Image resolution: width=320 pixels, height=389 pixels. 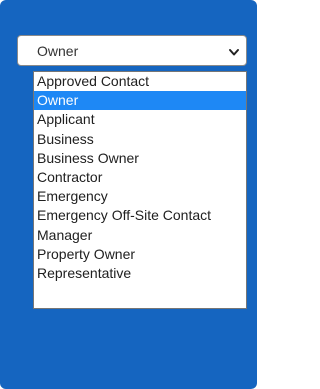 I want to click on chevron-down-icon, so click(x=234, y=51).